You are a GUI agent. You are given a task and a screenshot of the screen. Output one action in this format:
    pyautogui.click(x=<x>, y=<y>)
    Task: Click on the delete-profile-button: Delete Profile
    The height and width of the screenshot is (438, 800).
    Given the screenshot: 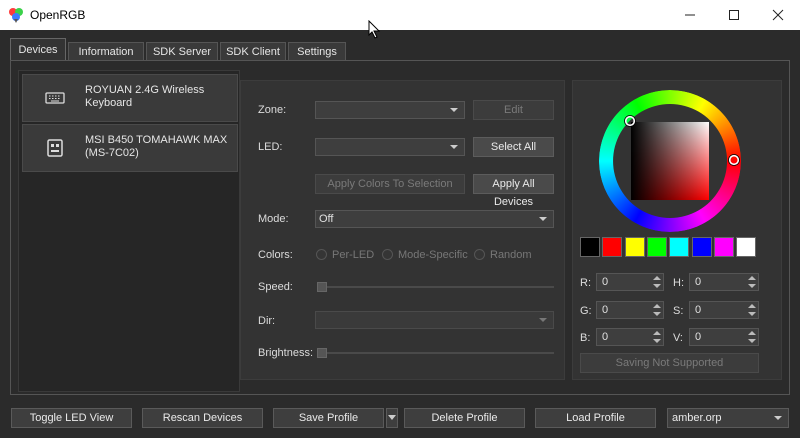 What is the action you would take?
    pyautogui.click(x=464, y=418)
    